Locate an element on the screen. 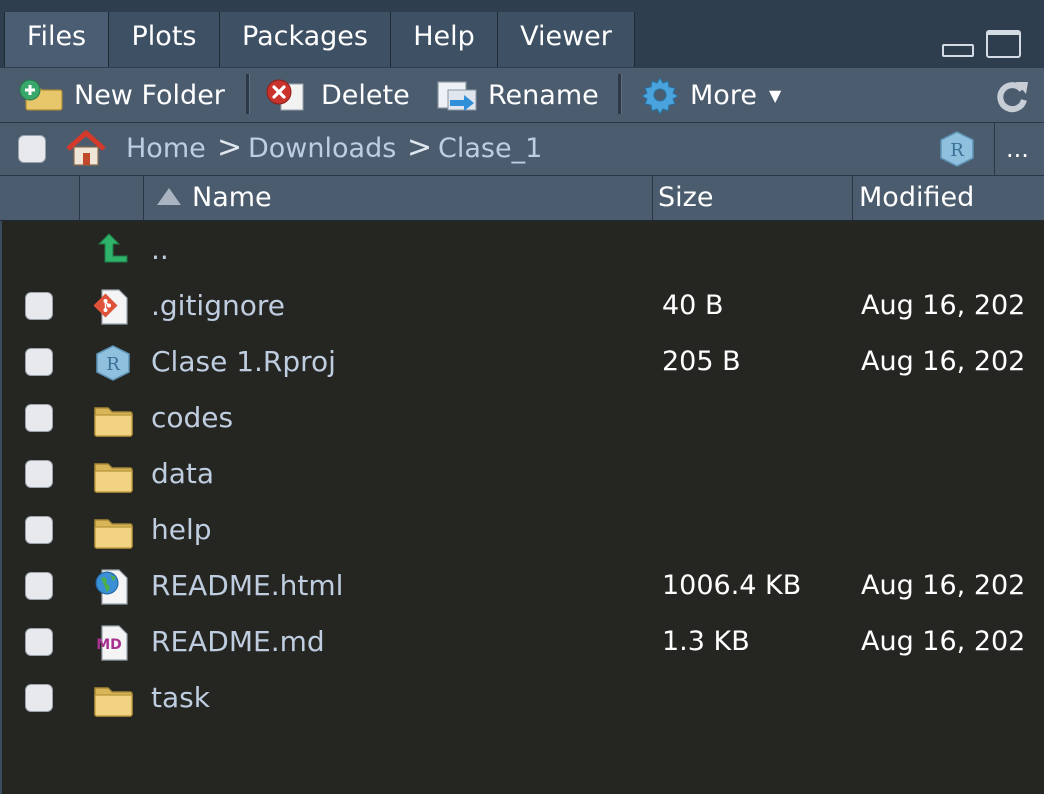 The height and width of the screenshot is (794, 1044). delete-button: Delete is located at coordinates (337, 95).